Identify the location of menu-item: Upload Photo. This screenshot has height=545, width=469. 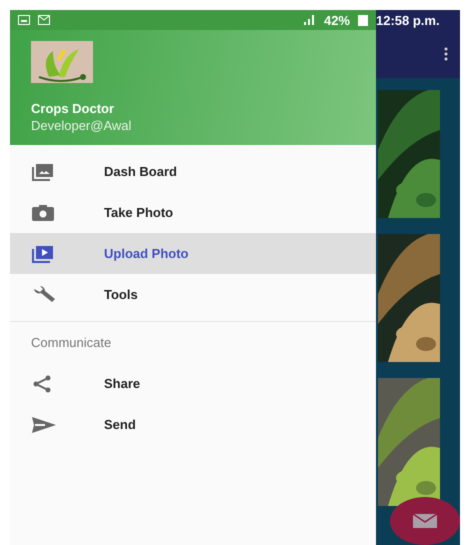
(193, 253).